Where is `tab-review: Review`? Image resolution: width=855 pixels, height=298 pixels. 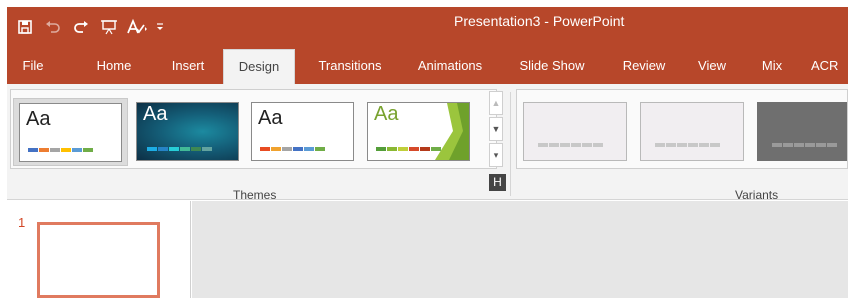 tab-review: Review is located at coordinates (644, 65).